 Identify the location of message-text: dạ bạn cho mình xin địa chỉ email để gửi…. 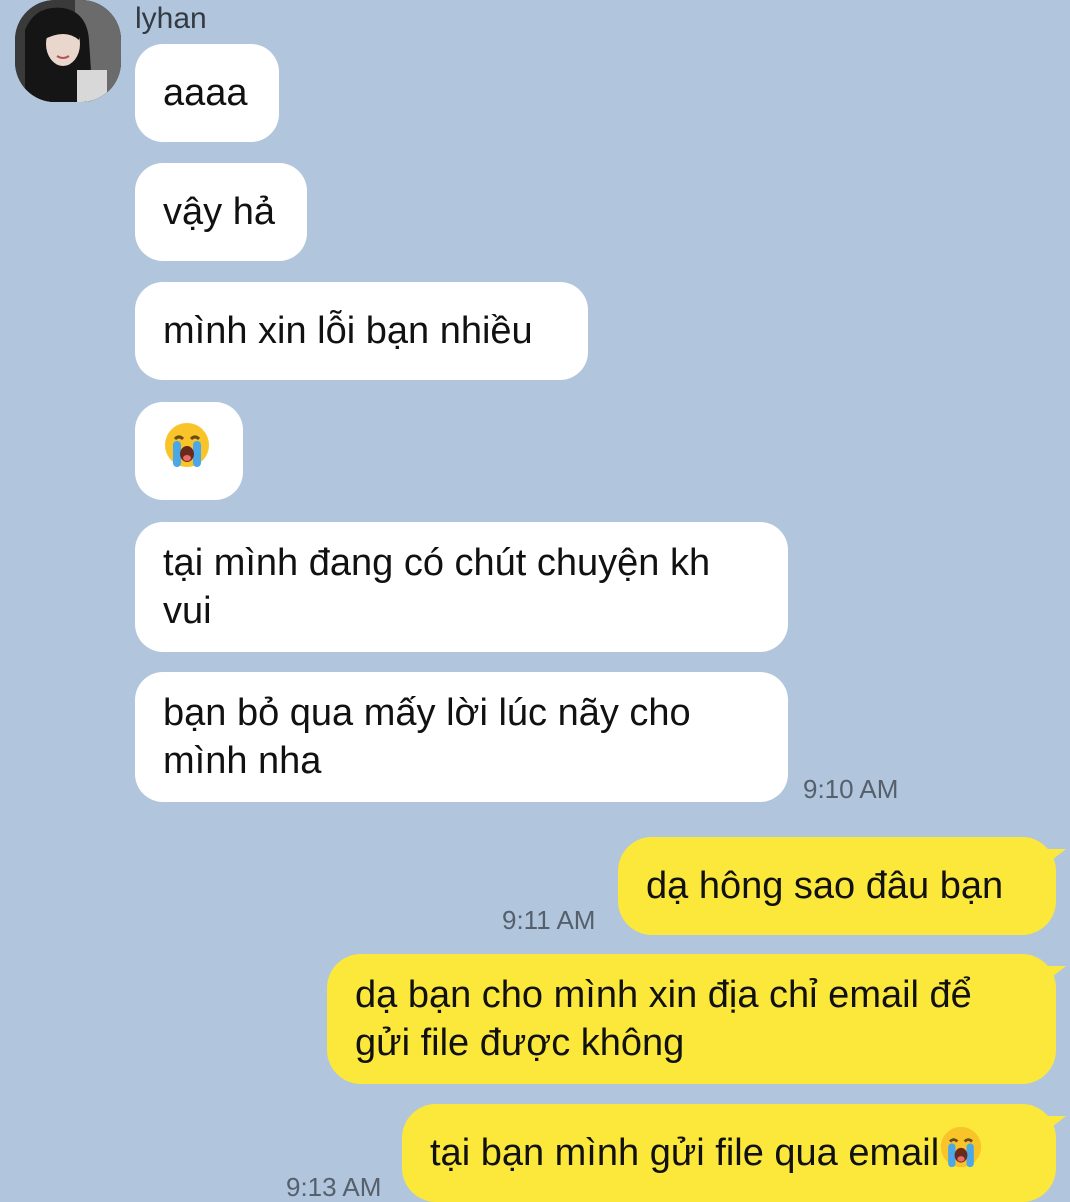
(663, 1019).